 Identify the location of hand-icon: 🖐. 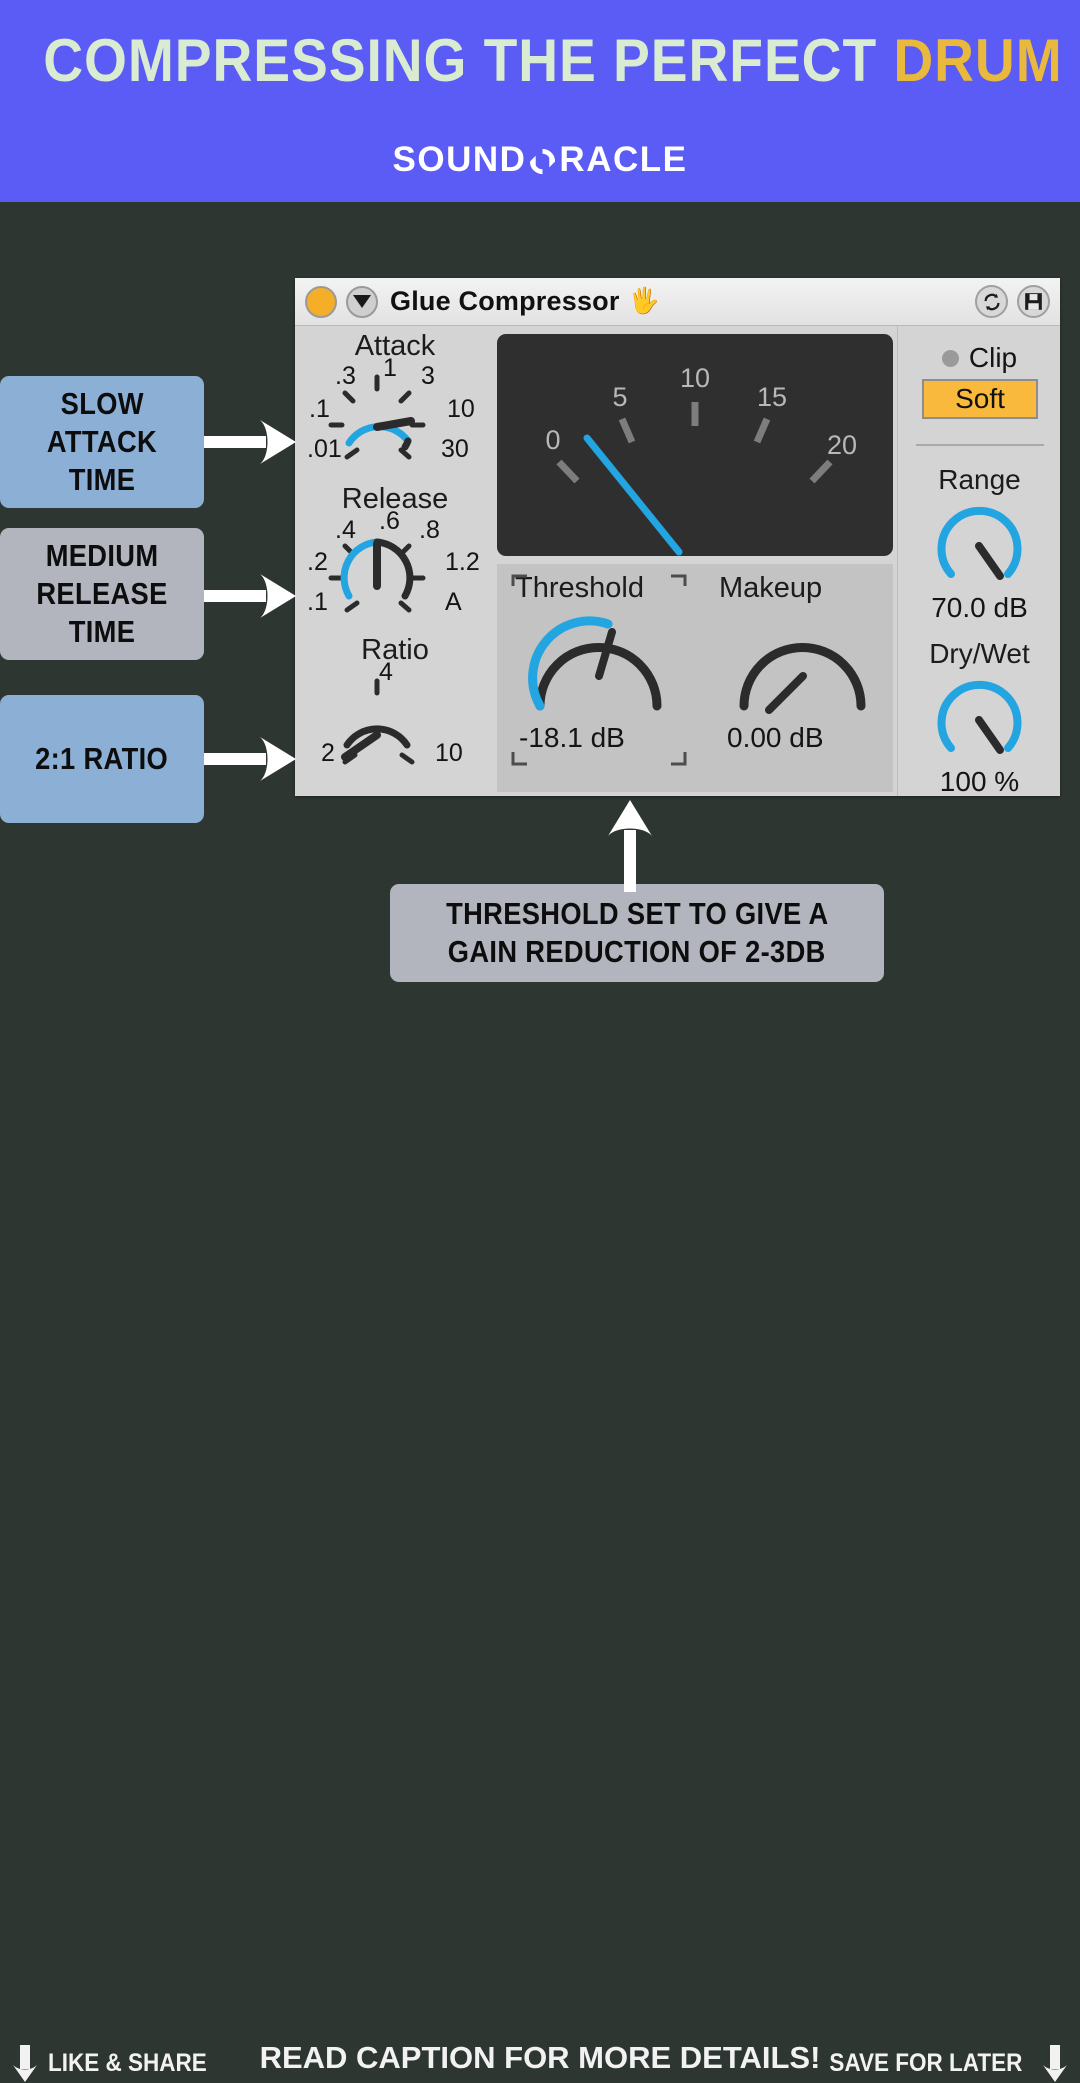
(644, 301).